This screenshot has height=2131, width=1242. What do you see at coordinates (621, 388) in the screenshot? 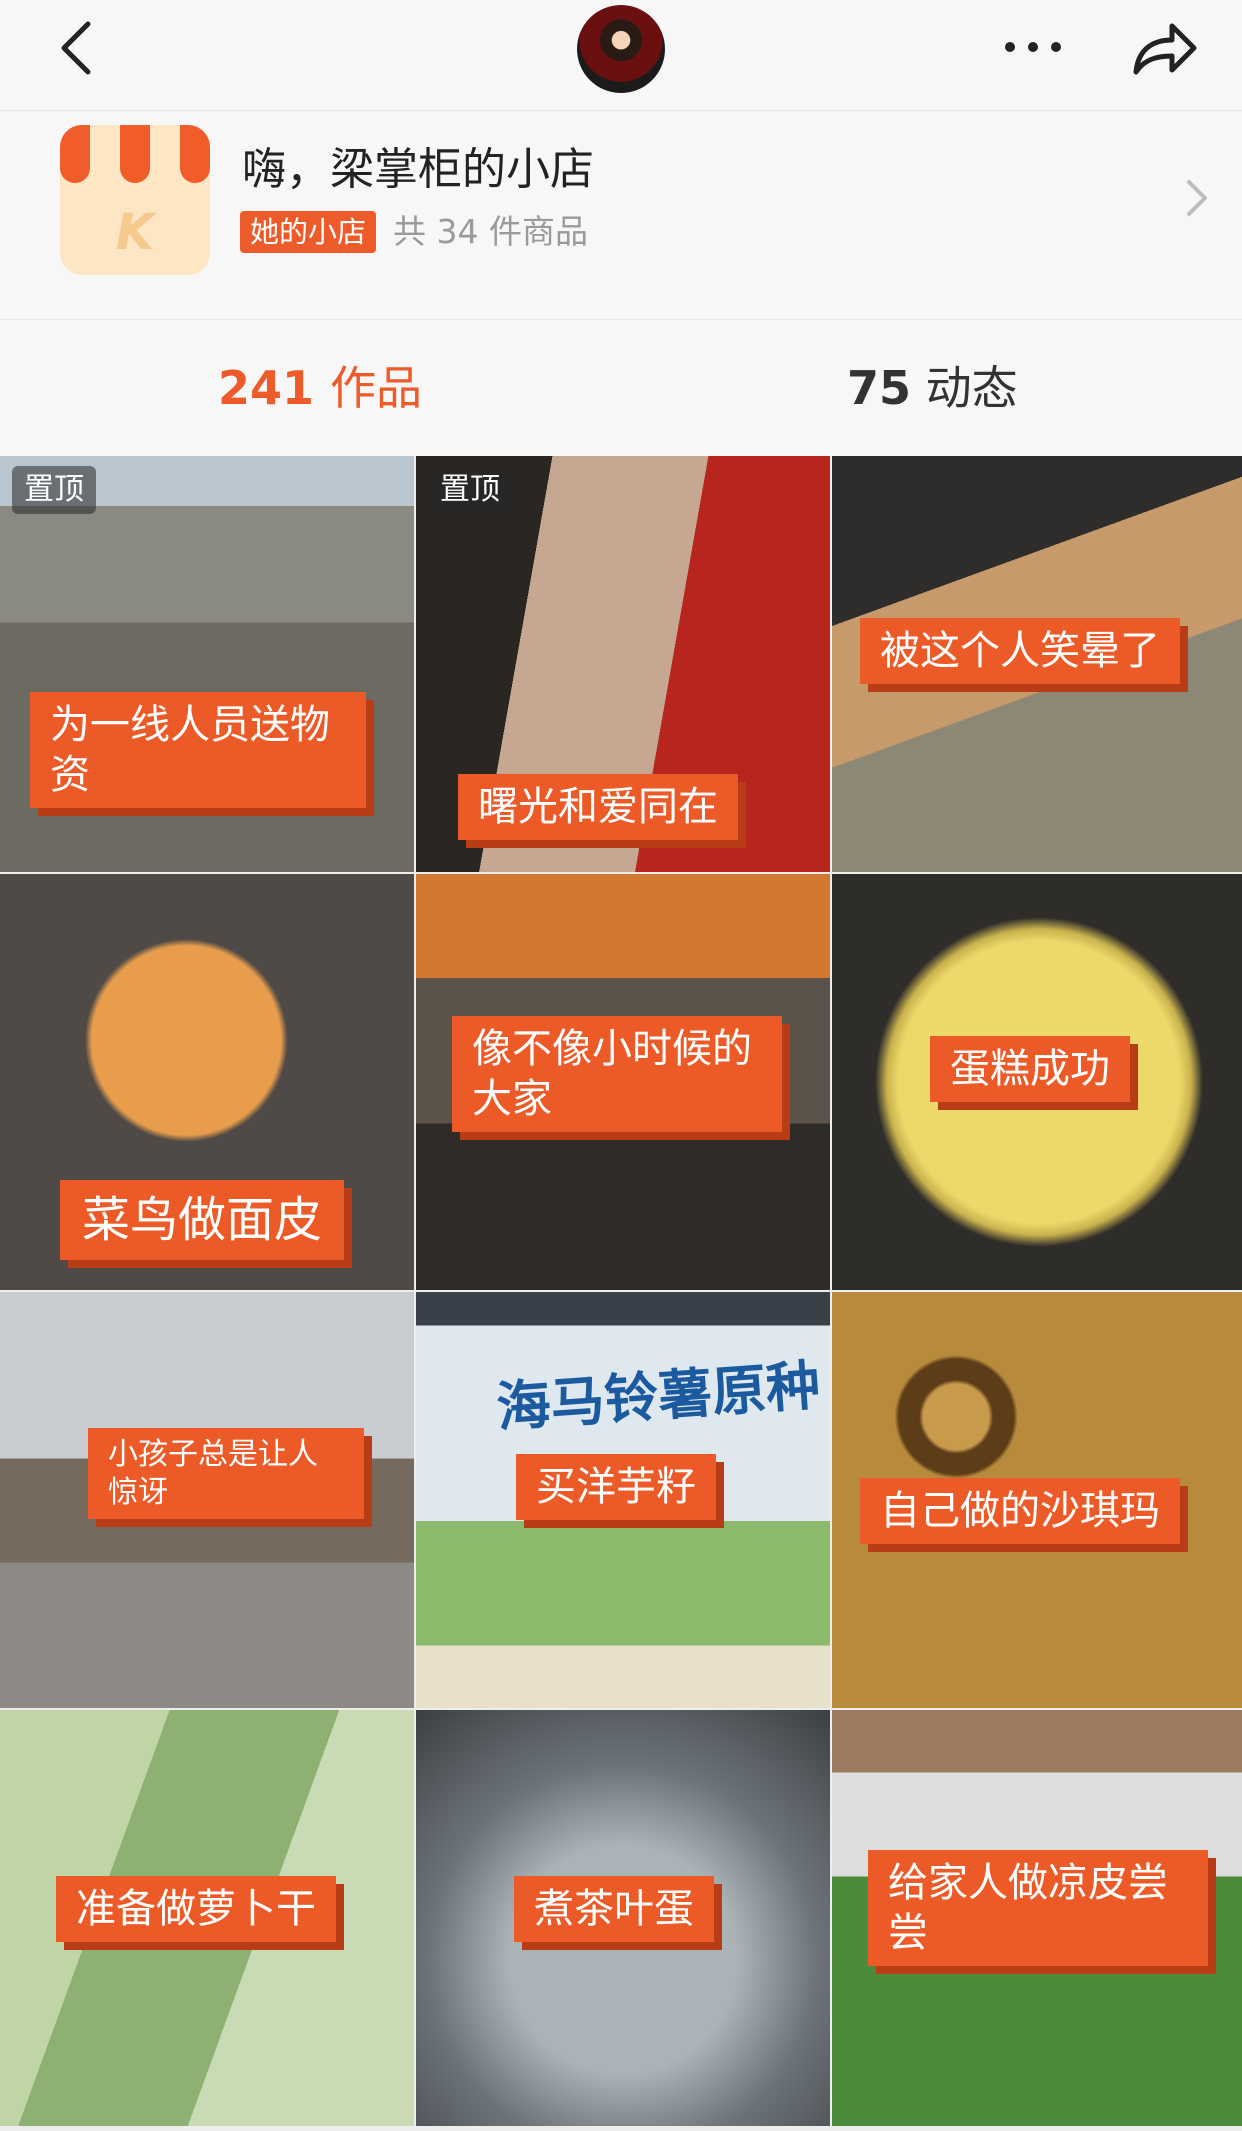
I see `profile-tabs: 241 作品 75 动态` at bounding box center [621, 388].